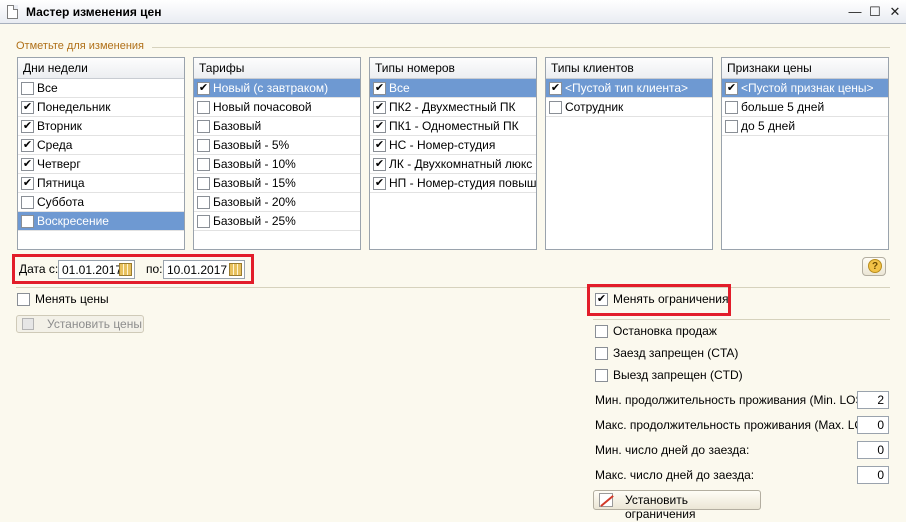 The image size is (906, 522). I want to click on list-item: до 5 дней, so click(805, 126).